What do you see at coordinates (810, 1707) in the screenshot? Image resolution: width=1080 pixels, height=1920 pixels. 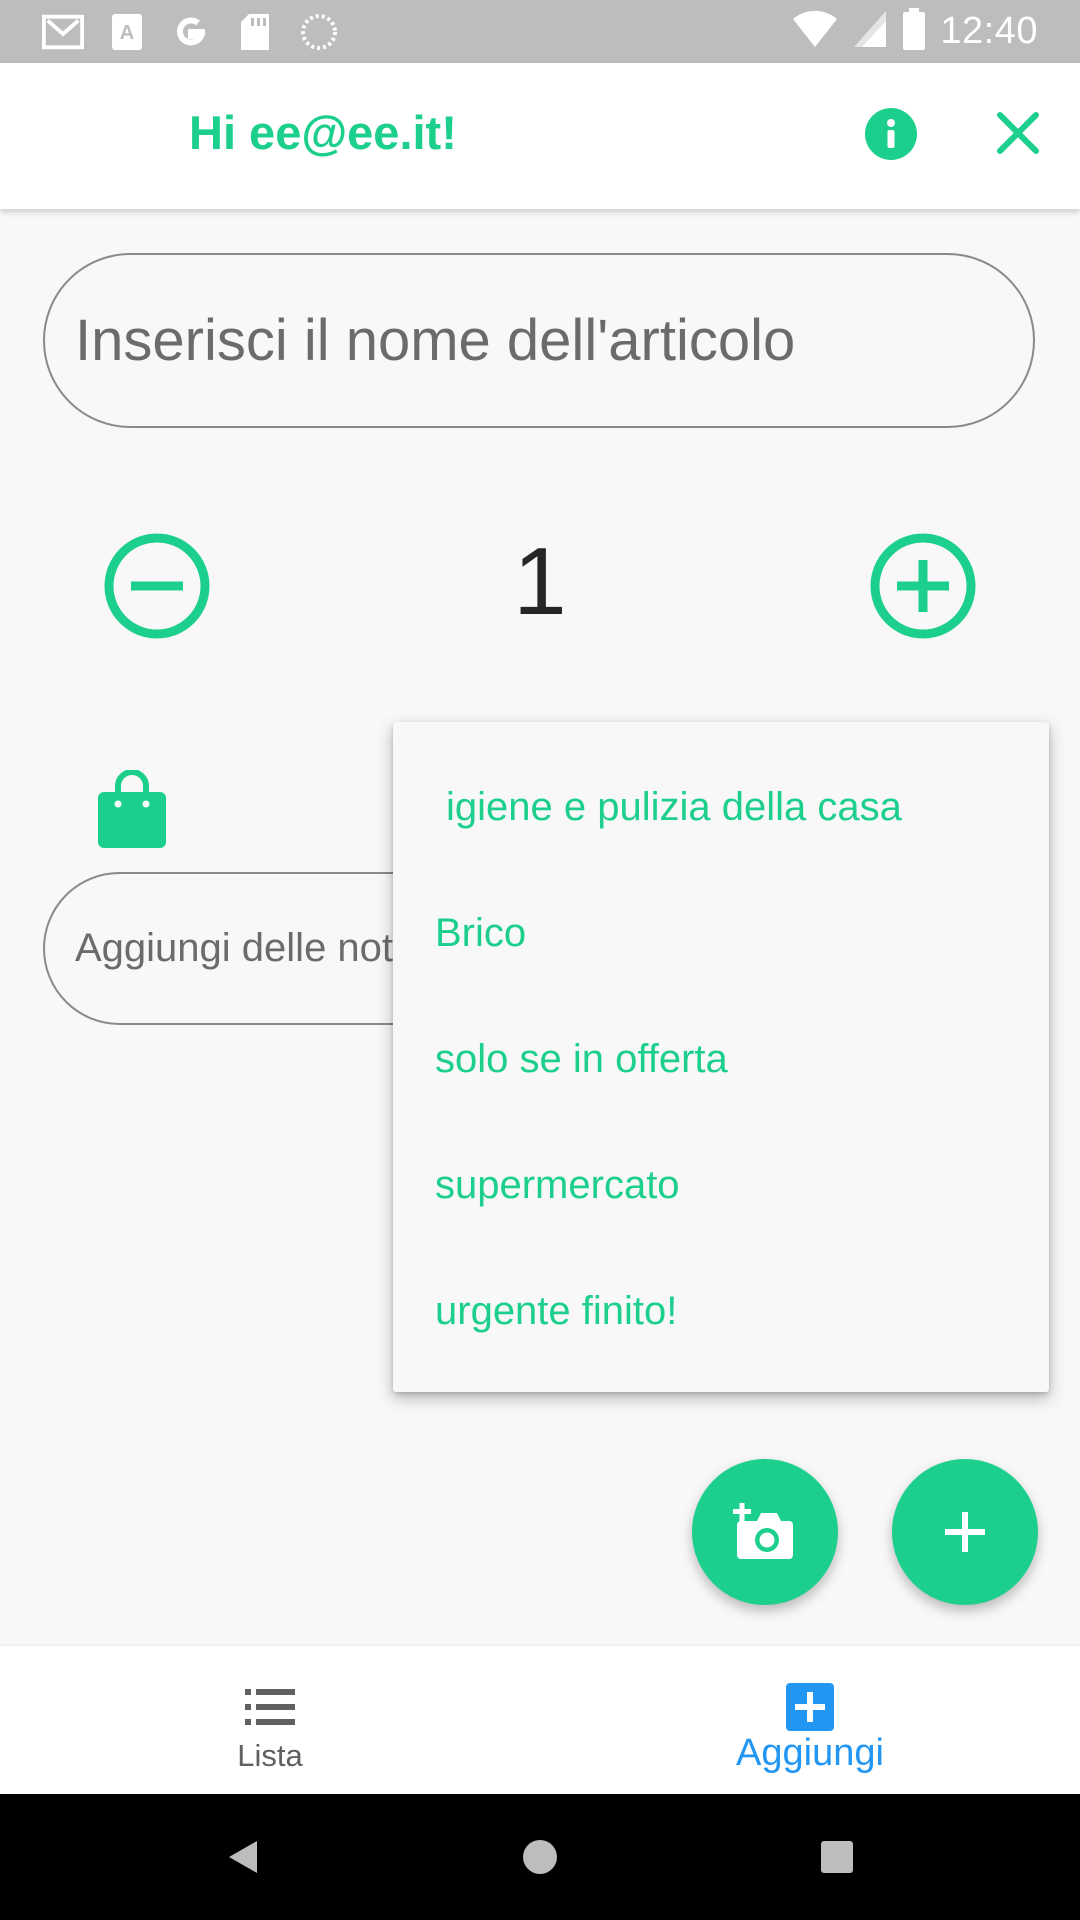 I see `add-box-icon` at bounding box center [810, 1707].